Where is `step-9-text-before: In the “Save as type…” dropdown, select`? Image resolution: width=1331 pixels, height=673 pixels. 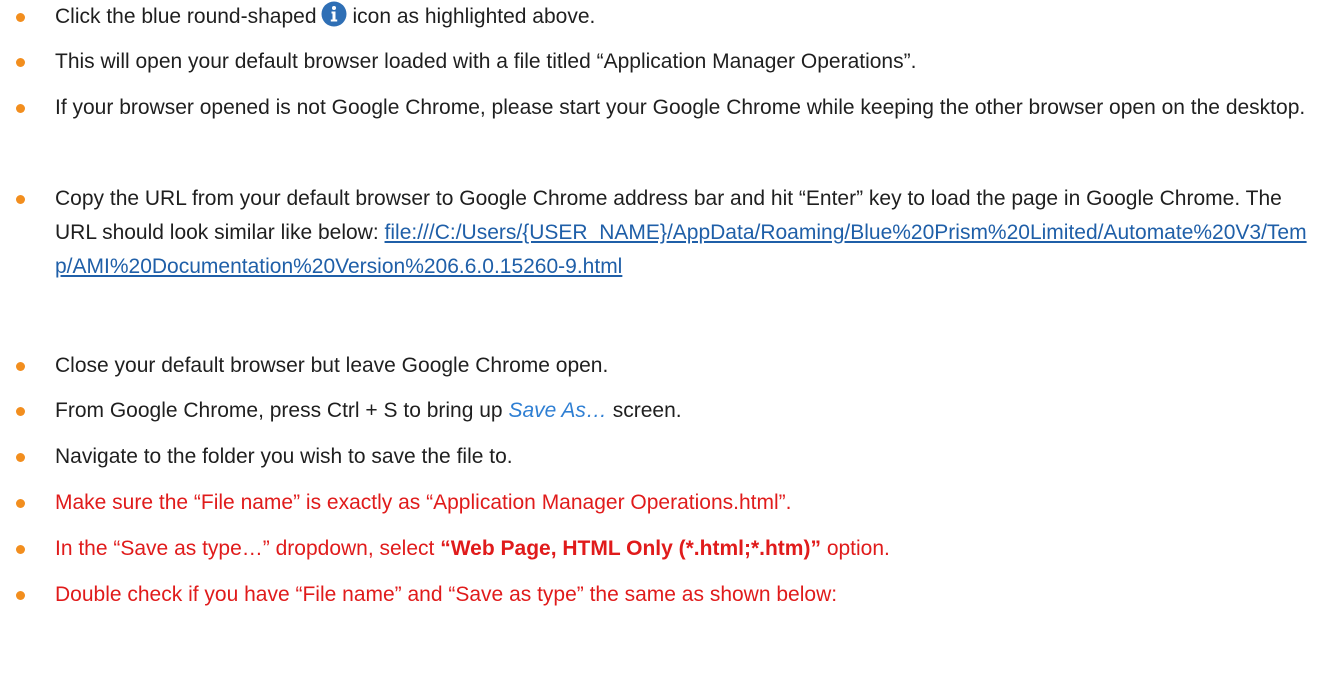 step-9-text-before: In the “Save as type…” dropdown, select is located at coordinates (245, 548).